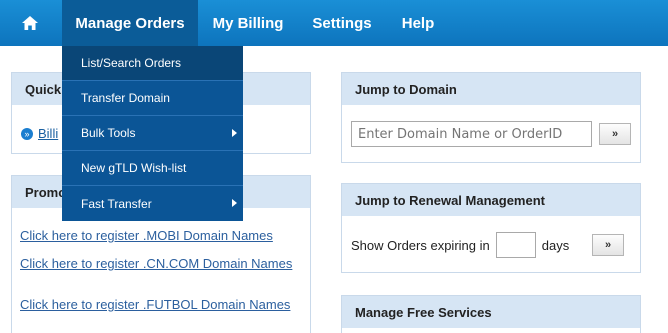 The image size is (668, 333). I want to click on nav-help: Help, so click(418, 23).